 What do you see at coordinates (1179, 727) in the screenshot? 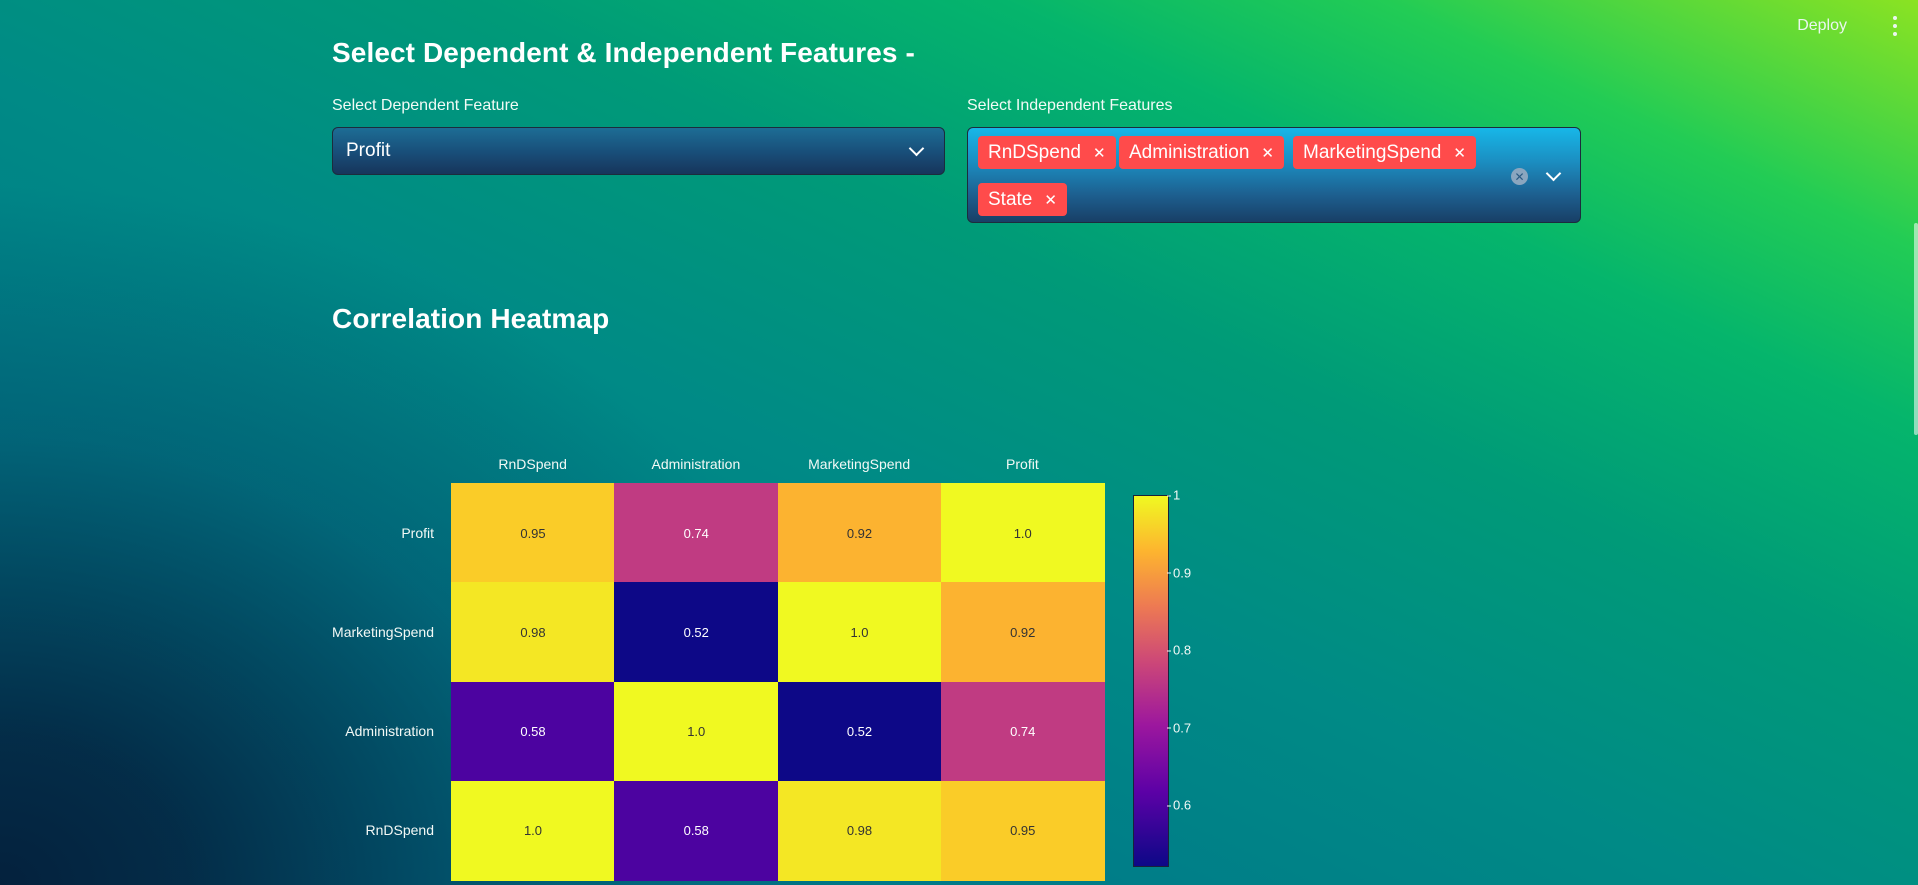
I see `colorbar-tick-label: 0.7` at bounding box center [1179, 727].